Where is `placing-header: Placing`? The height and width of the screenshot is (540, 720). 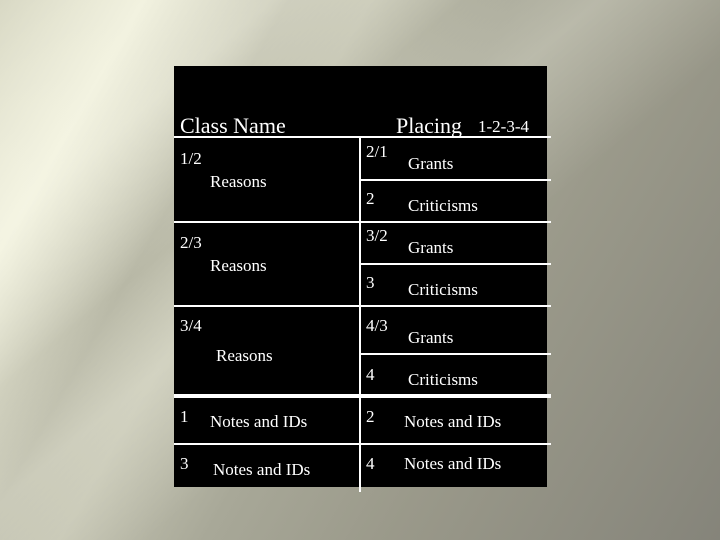
placing-header: Placing is located at coordinates (429, 125).